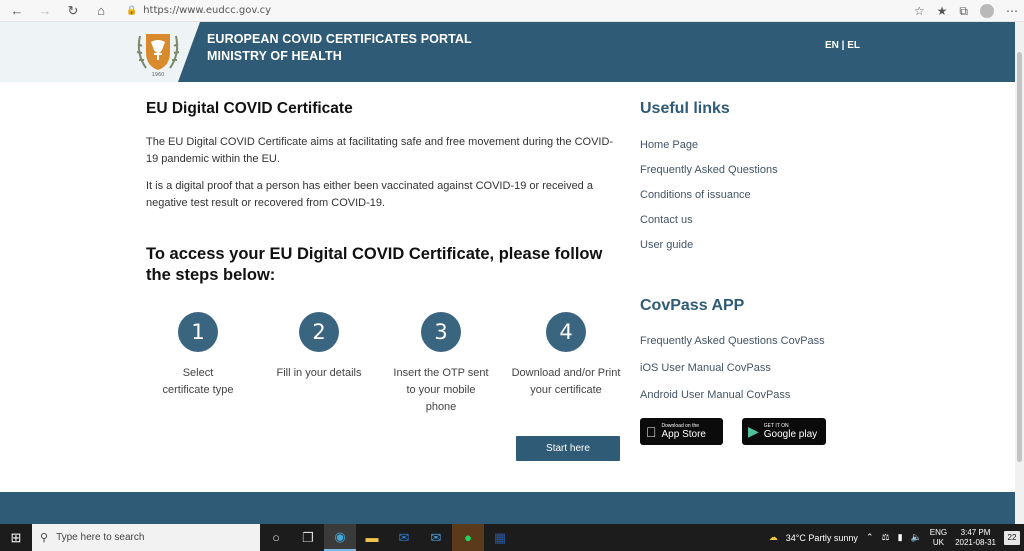 This screenshot has height=551, width=1024. I want to click on lang-el-link: EL, so click(853, 45).